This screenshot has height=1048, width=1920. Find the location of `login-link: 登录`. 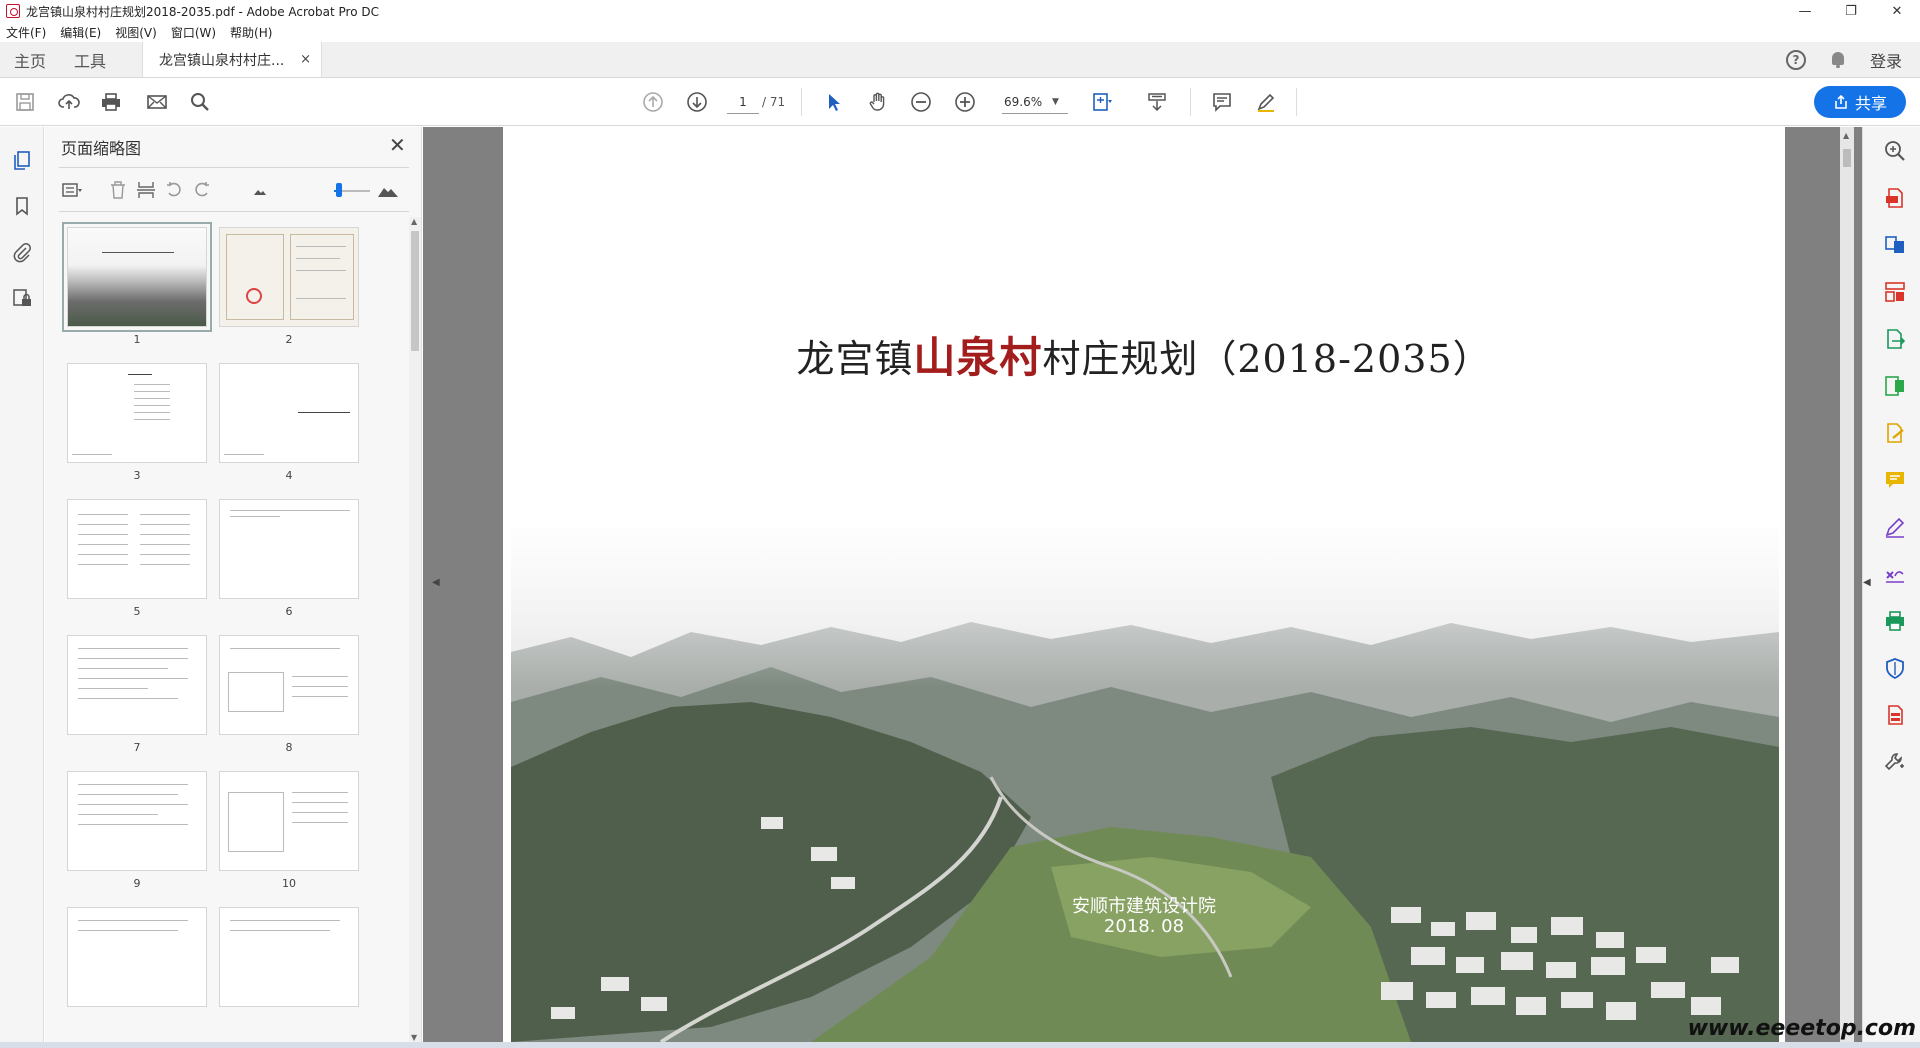

login-link: 登录 is located at coordinates (1886, 60).